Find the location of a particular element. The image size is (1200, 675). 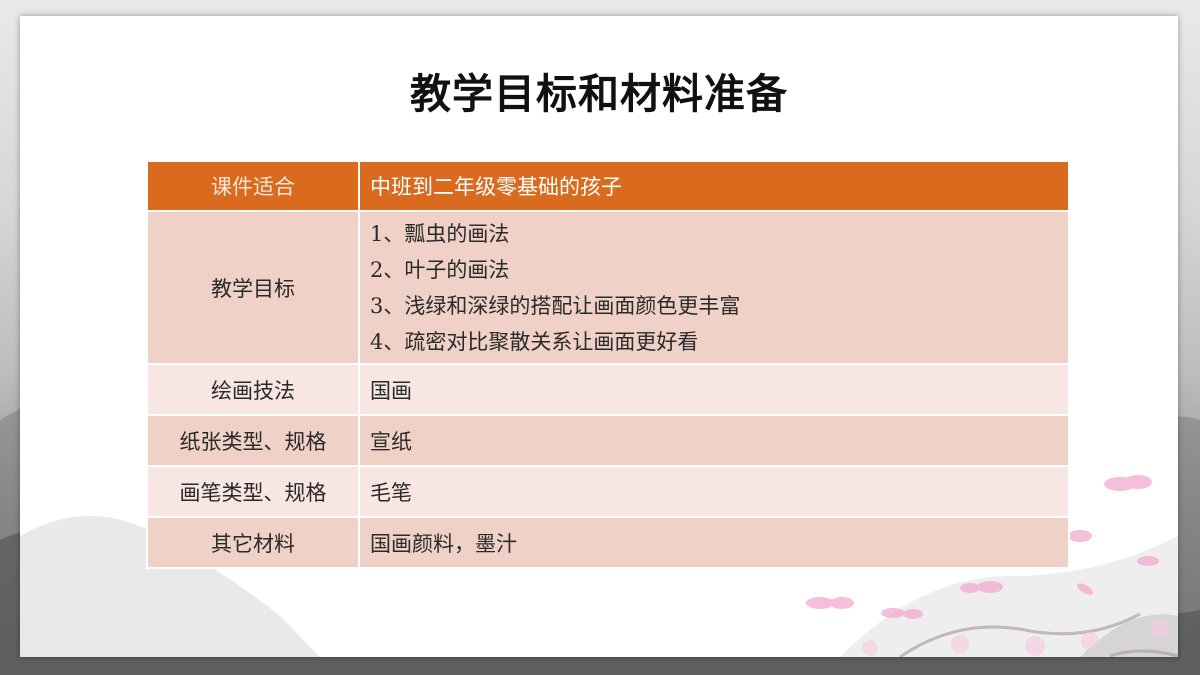

table-row: 画笔类型、规格 毛笔 is located at coordinates (608, 491).